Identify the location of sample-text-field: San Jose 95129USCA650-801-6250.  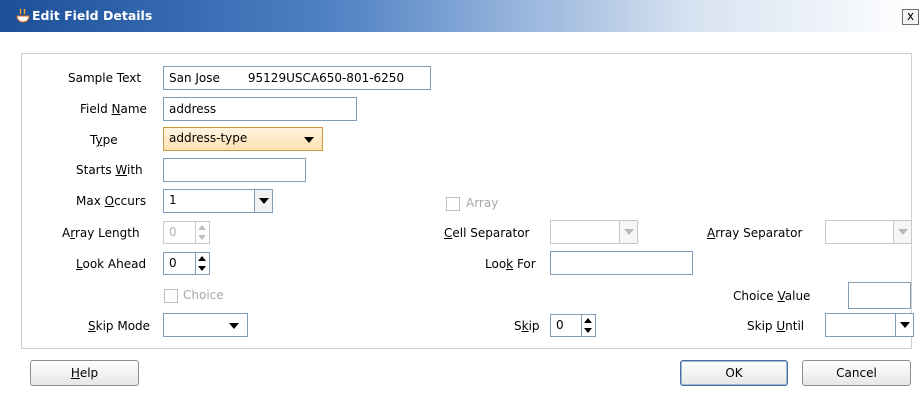
(297, 78).